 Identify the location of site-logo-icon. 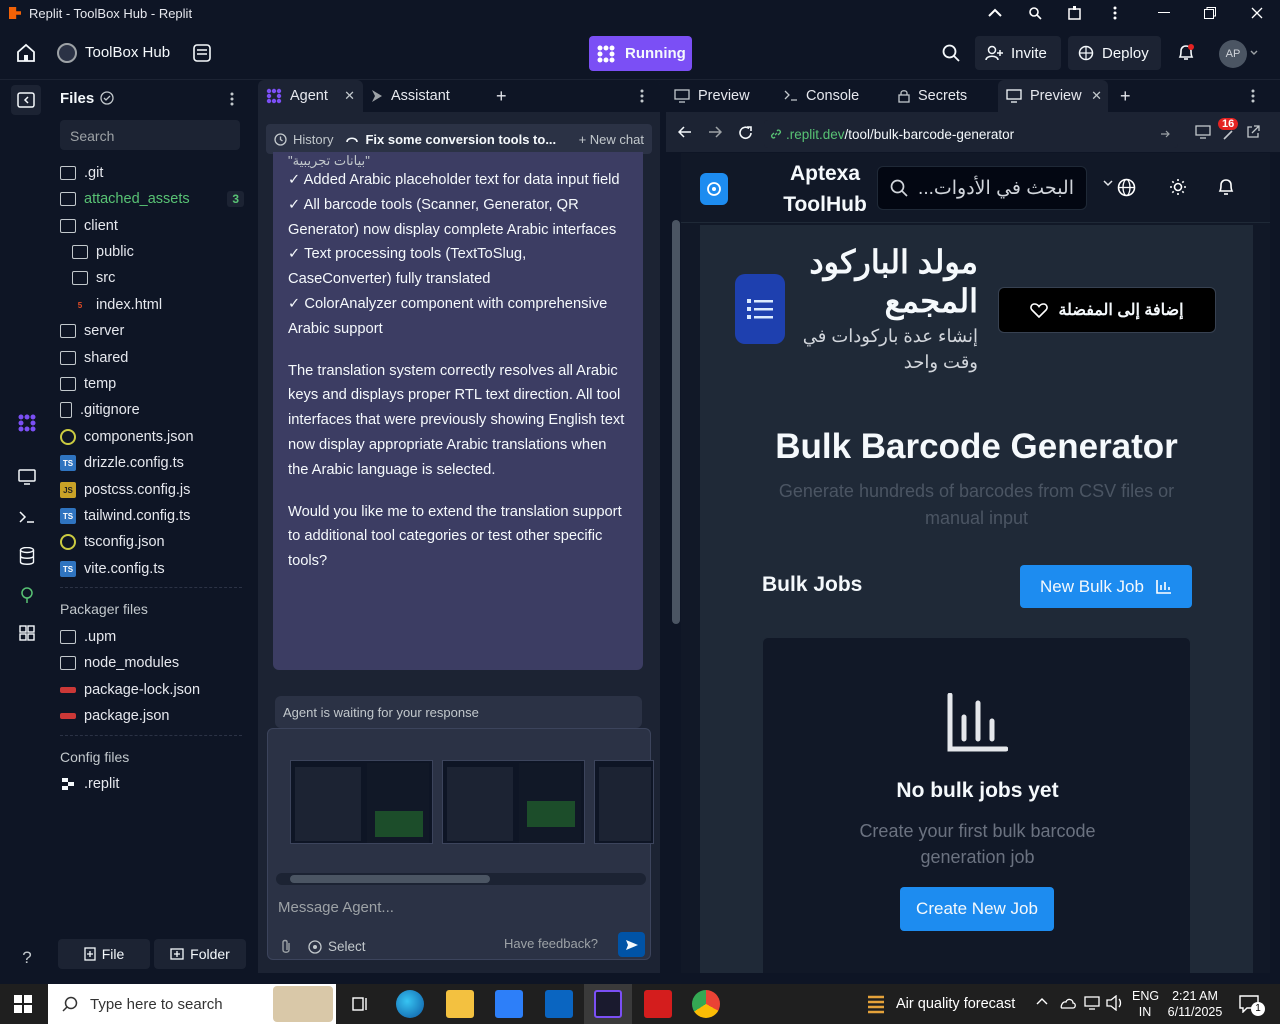
(714, 189).